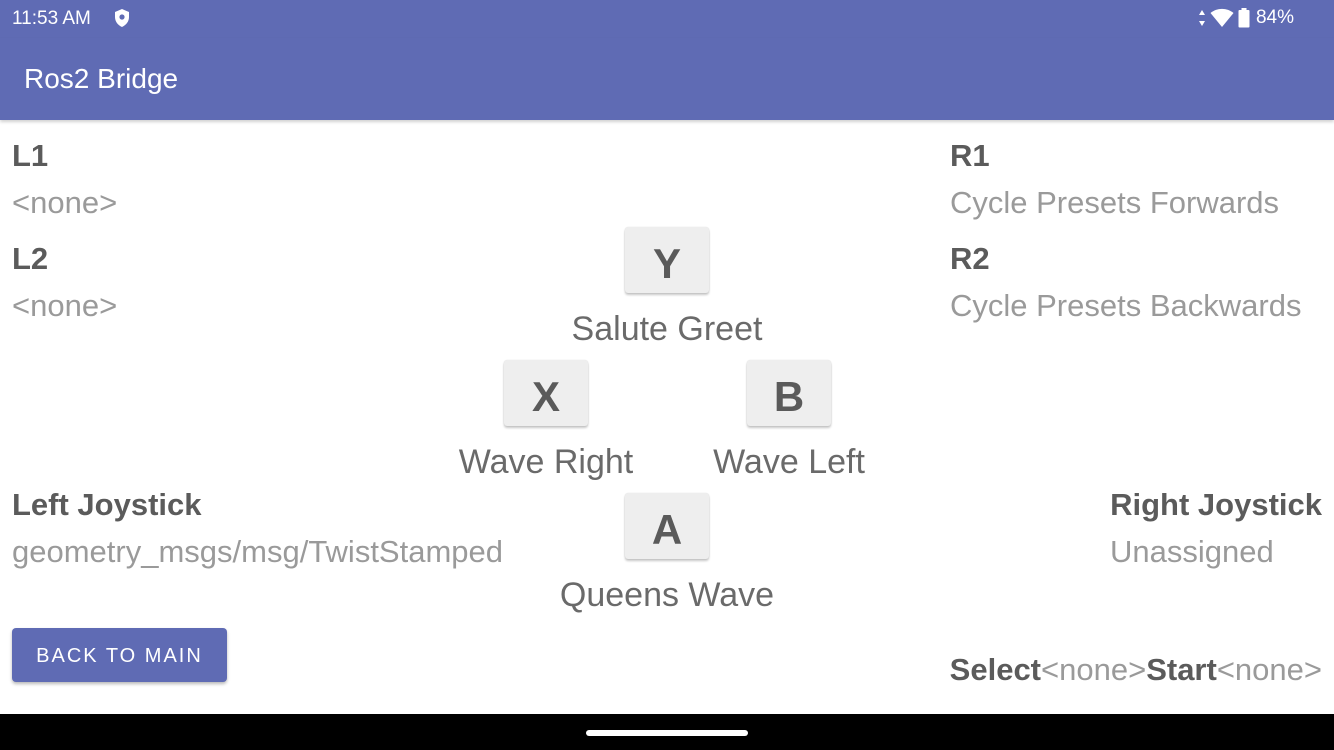 The width and height of the screenshot is (1334, 750). What do you see at coordinates (789, 393) in the screenshot?
I see `b-button: B` at bounding box center [789, 393].